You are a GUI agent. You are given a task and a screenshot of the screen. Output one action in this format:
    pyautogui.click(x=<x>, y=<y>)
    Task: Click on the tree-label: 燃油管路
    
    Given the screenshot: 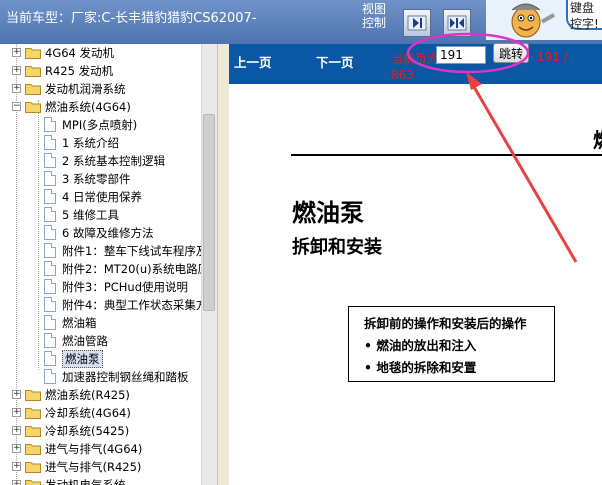 What is the action you would take?
    pyautogui.click(x=85, y=341)
    